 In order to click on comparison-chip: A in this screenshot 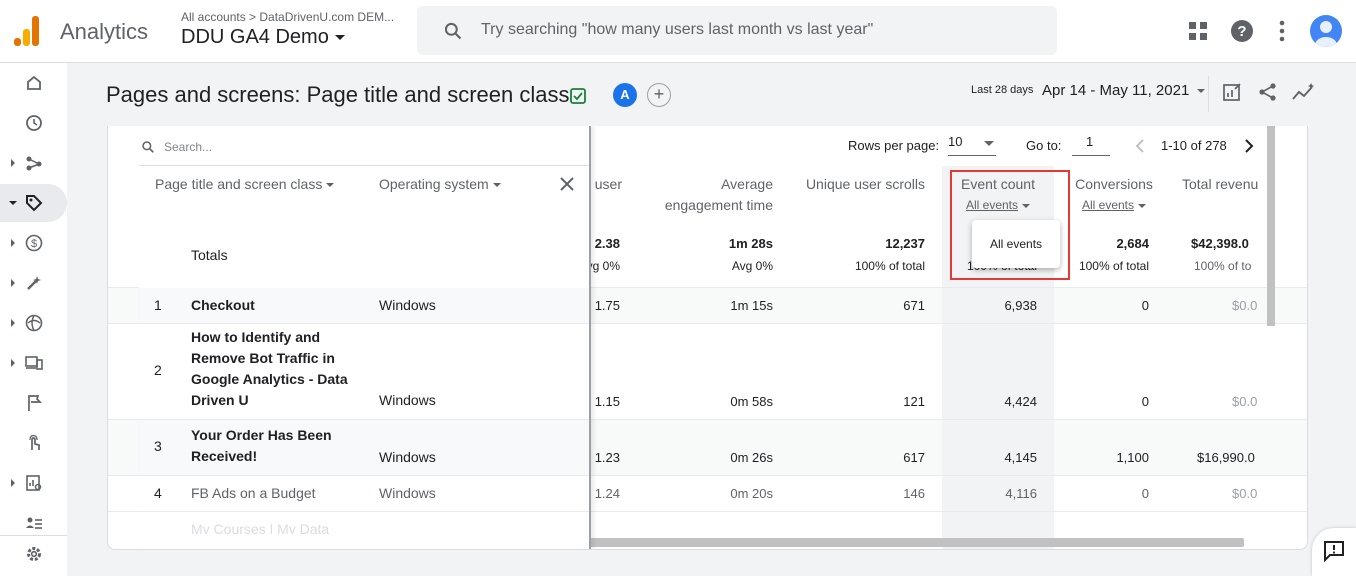, I will do `click(625, 95)`.